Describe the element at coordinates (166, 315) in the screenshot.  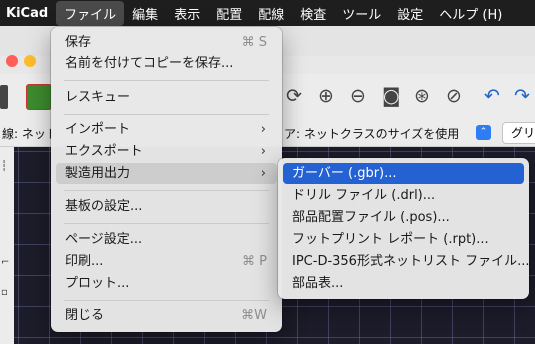
I see `menu-item-close: 閉じる ⌘W` at that location.